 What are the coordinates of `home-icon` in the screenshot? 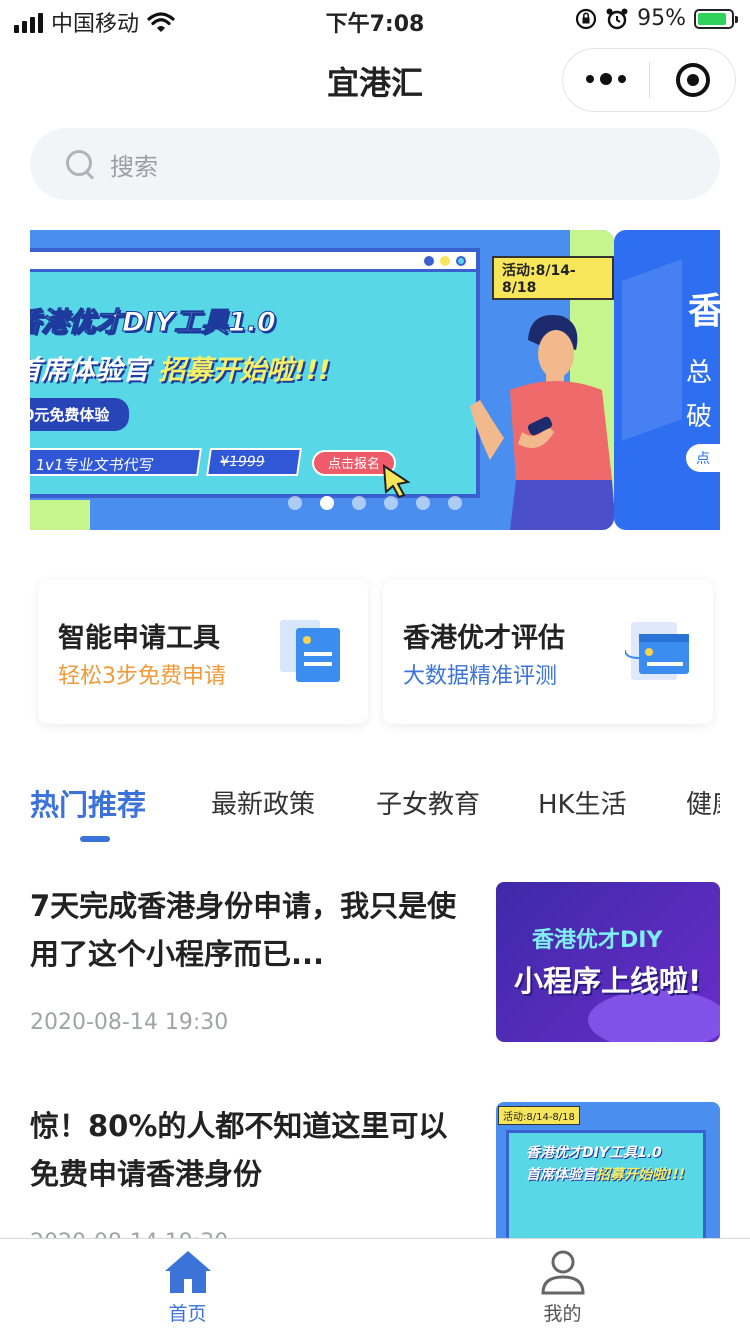 It's located at (188, 1272).